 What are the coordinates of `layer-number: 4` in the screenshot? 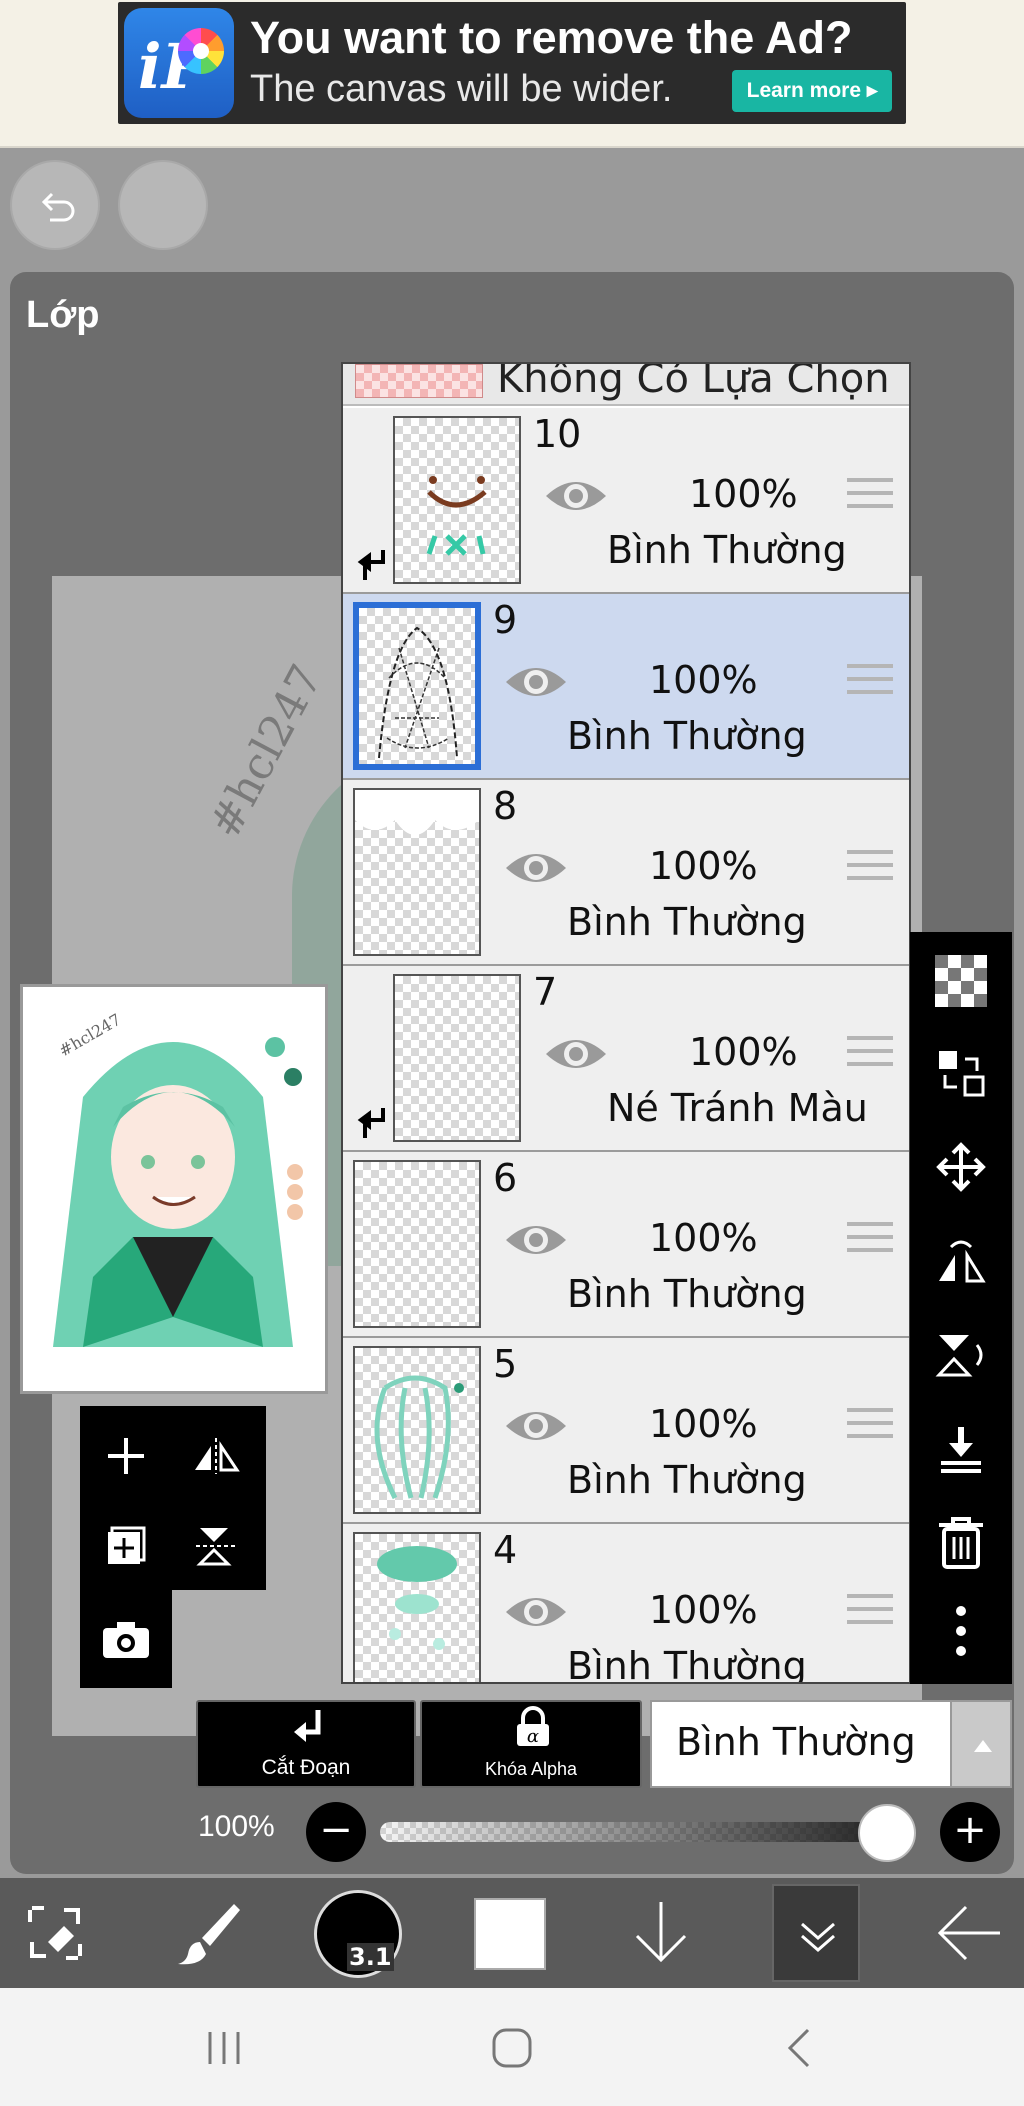 It's located at (505, 1550).